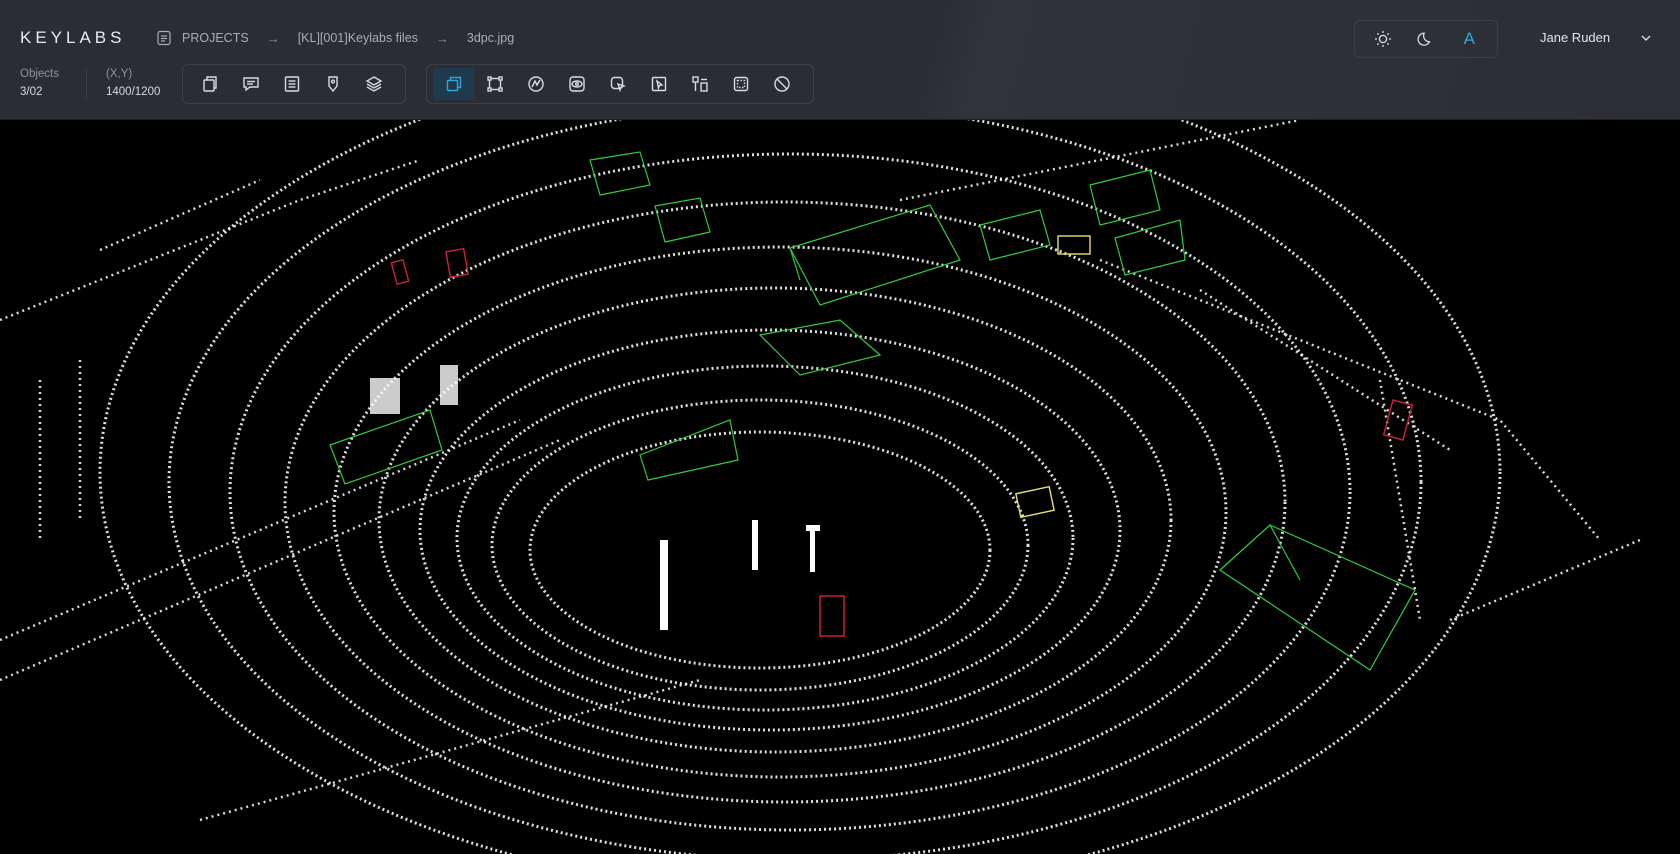  I want to click on new-object-button, so click(209, 84).